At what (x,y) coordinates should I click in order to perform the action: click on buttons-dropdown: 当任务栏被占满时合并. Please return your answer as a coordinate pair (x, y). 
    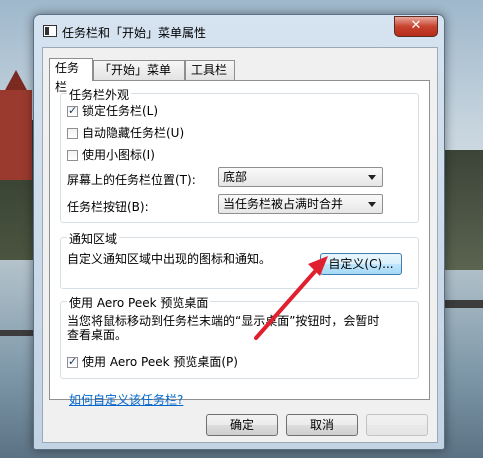
    Looking at the image, I should click on (300, 204).